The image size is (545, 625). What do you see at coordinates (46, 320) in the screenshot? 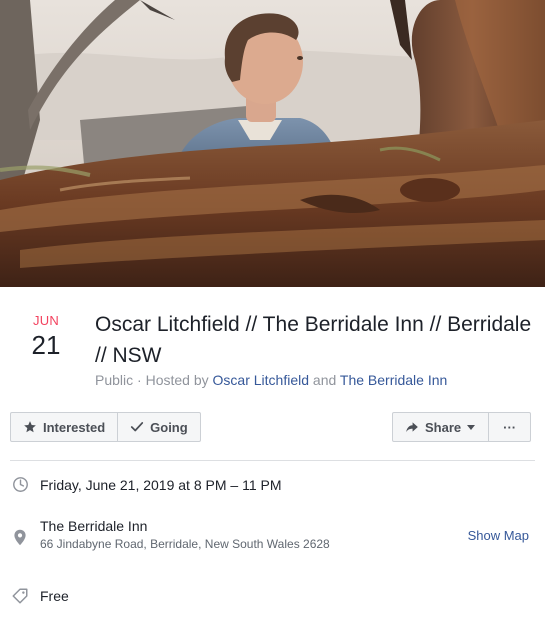
I see `event-month: JUN` at bounding box center [46, 320].